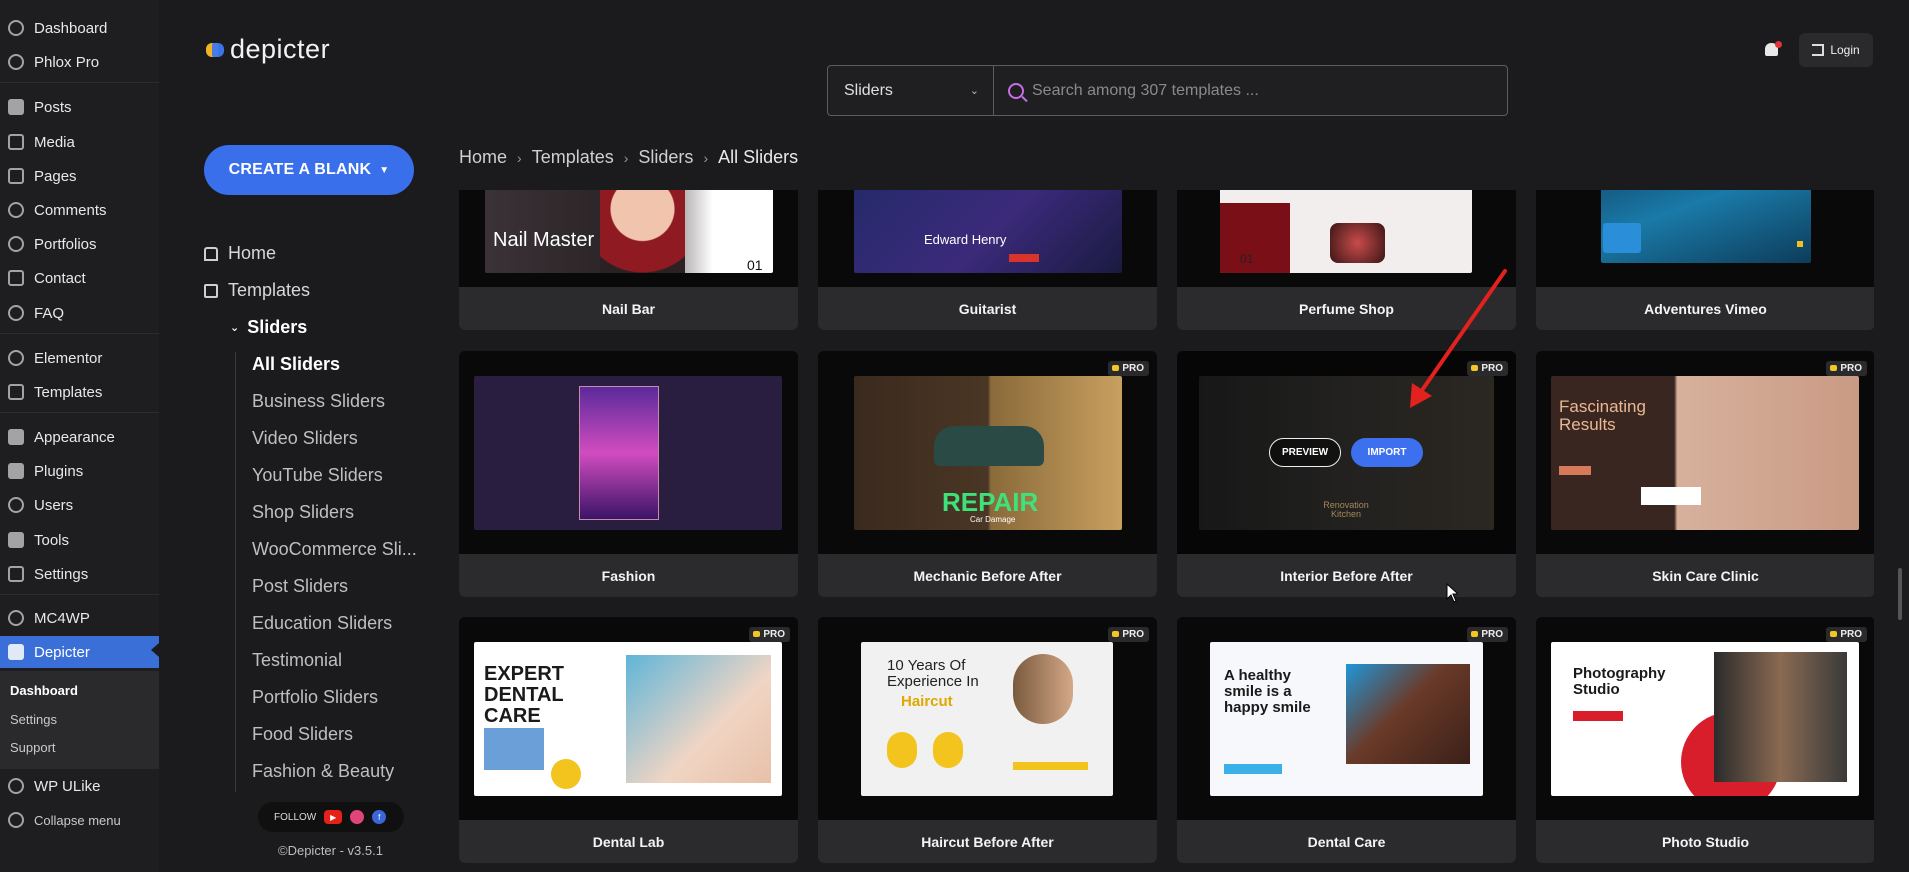  Describe the element at coordinates (1705, 841) in the screenshot. I see `card-title: Photo Studio` at that location.